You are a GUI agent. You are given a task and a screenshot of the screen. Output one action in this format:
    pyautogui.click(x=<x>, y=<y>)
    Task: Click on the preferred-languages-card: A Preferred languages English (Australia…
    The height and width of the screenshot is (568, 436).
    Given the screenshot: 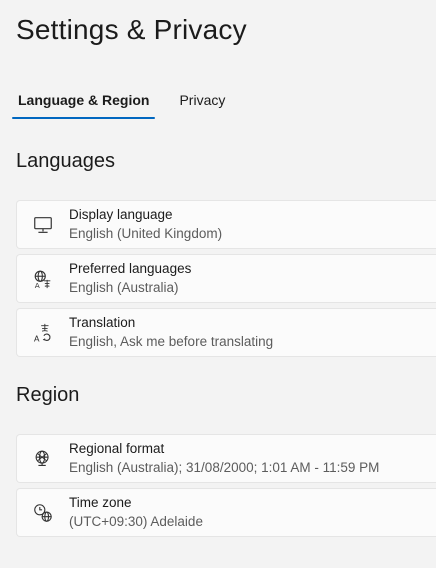 What is the action you would take?
    pyautogui.click(x=226, y=278)
    